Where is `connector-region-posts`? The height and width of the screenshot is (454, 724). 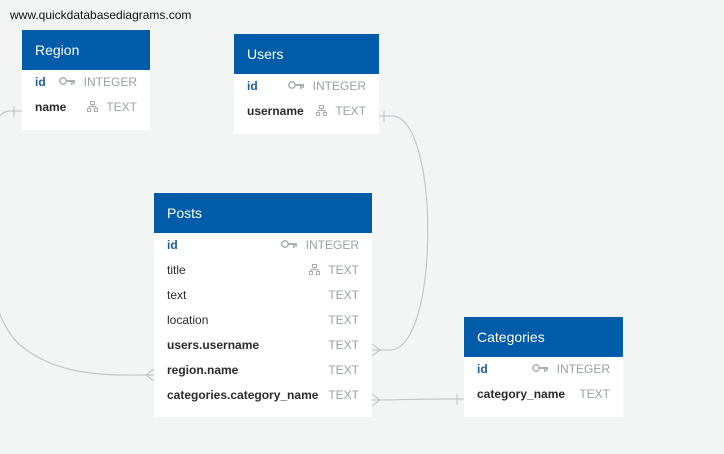 connector-region-posts is located at coordinates (77, 243).